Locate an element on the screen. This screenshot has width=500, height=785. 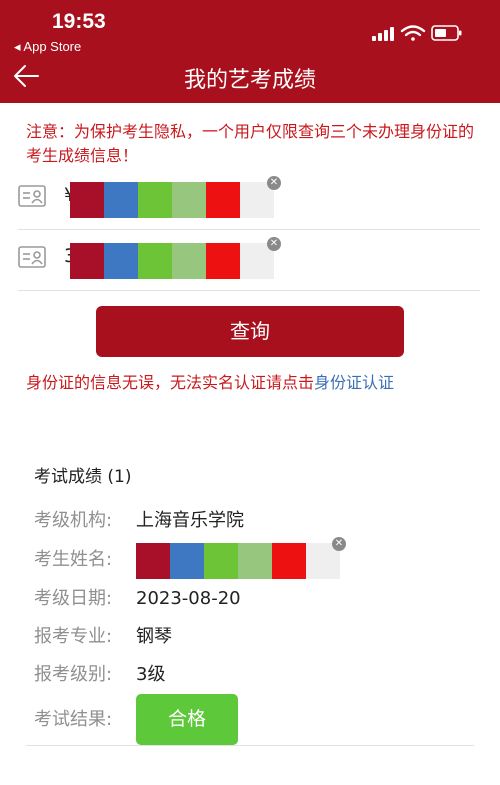
divider is located at coordinates (250, 745).